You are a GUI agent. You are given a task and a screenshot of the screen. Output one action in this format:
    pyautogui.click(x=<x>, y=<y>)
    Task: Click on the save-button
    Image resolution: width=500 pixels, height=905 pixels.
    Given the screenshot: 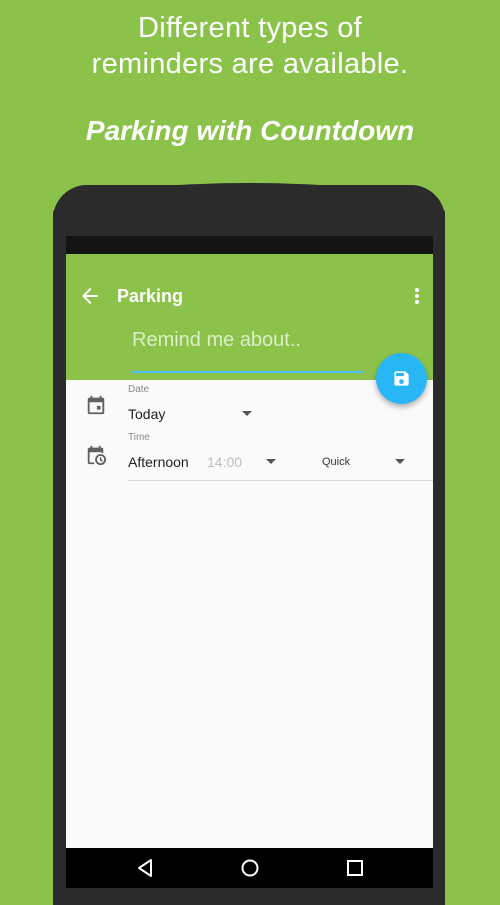 What is the action you would take?
    pyautogui.click(x=401, y=378)
    